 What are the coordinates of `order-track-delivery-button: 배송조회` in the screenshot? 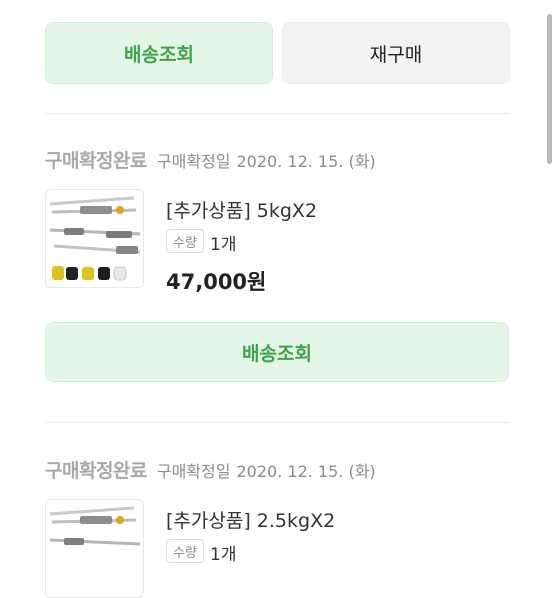 It's located at (277, 352).